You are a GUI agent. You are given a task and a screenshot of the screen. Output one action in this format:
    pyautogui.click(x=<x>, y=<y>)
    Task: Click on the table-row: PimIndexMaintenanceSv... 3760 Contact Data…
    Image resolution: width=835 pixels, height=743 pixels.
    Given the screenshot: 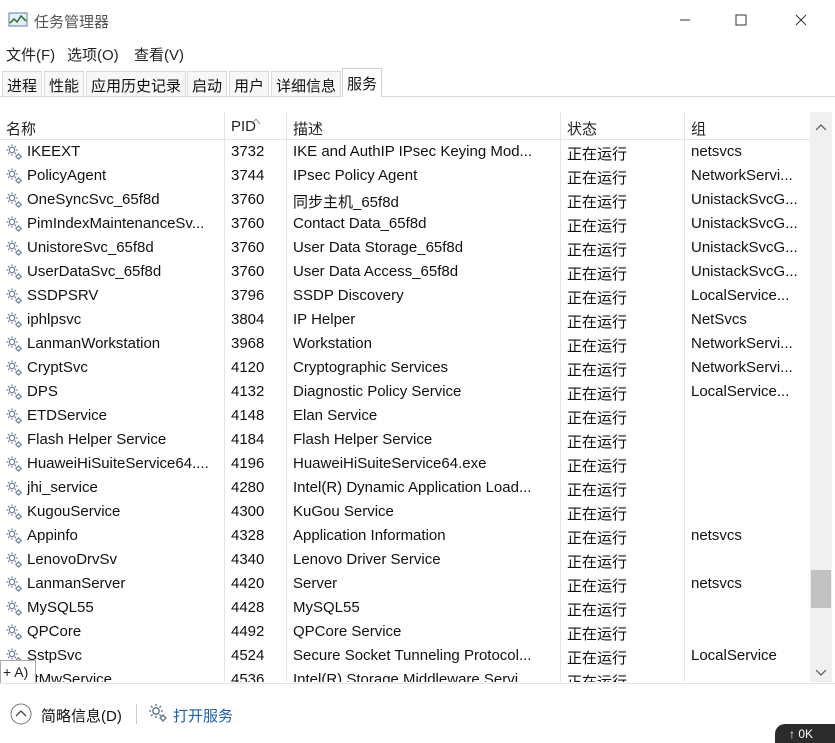 What is the action you would take?
    pyautogui.click(x=405, y=224)
    